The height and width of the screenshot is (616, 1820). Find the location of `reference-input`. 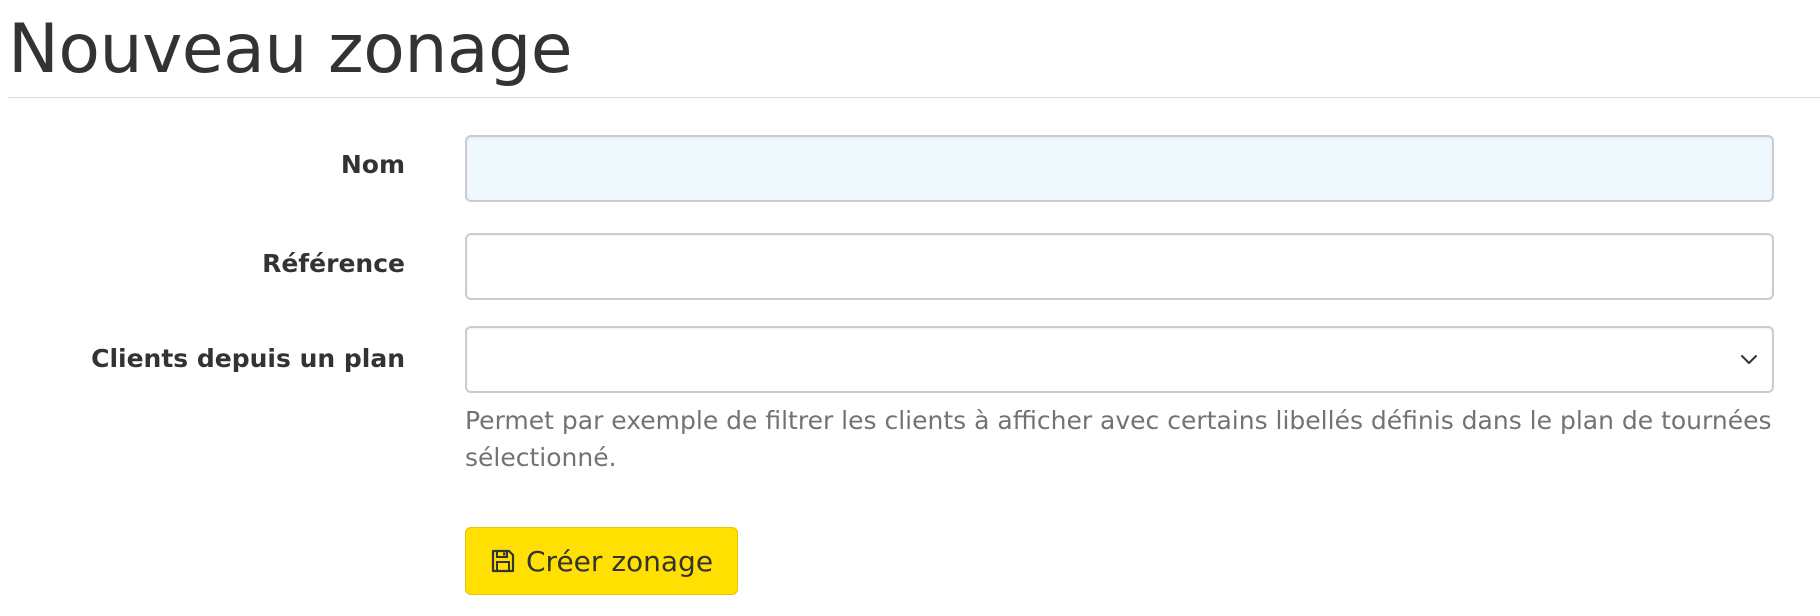

reference-input is located at coordinates (1119, 266).